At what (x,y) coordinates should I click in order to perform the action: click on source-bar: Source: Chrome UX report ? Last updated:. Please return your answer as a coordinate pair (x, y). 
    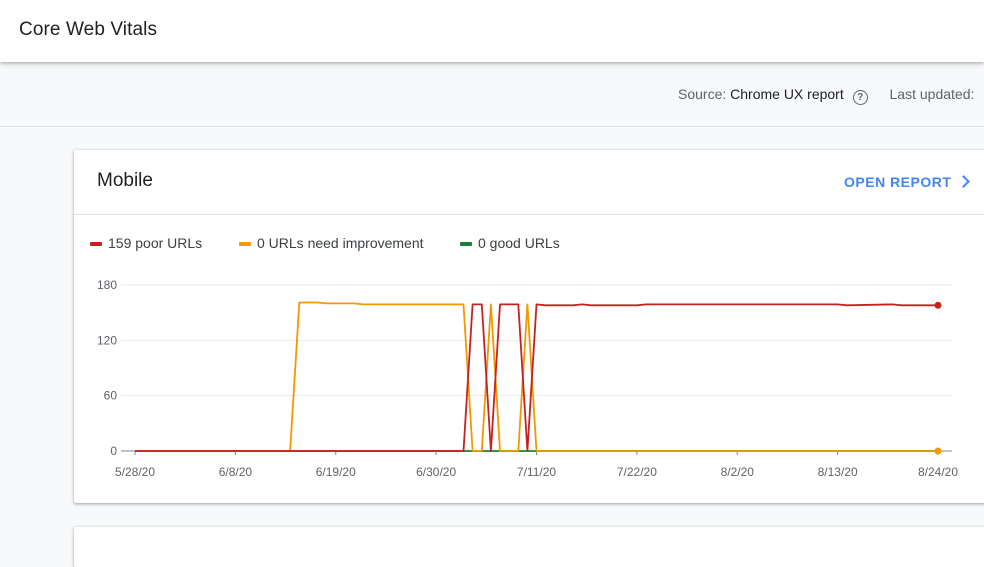
    Looking at the image, I should click on (492, 94).